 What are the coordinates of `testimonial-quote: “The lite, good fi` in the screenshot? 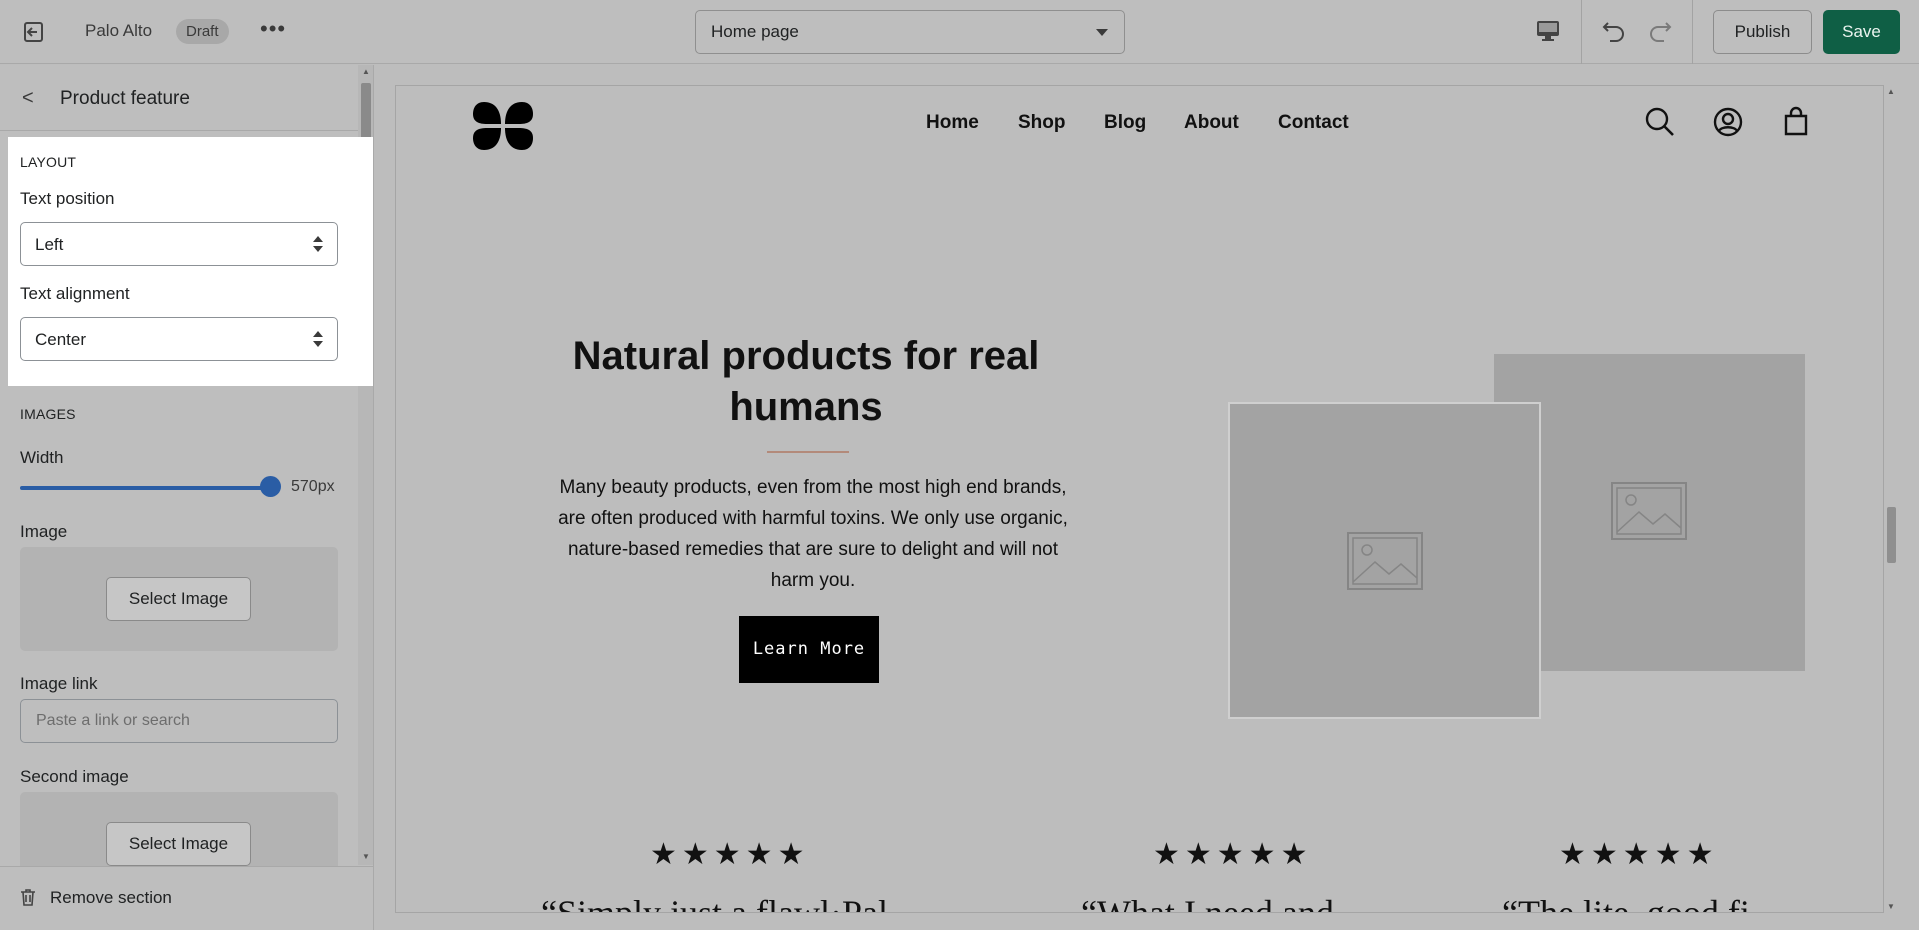 It's located at (1626, 903).